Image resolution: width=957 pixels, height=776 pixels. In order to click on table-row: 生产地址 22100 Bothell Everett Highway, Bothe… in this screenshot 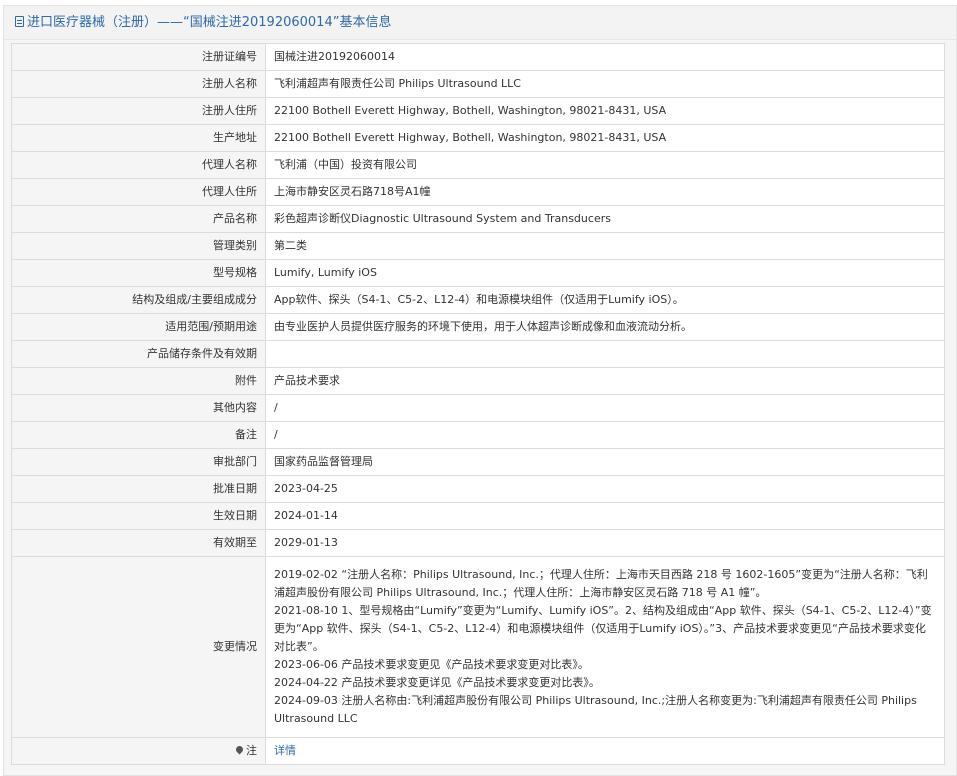, I will do `click(478, 138)`.